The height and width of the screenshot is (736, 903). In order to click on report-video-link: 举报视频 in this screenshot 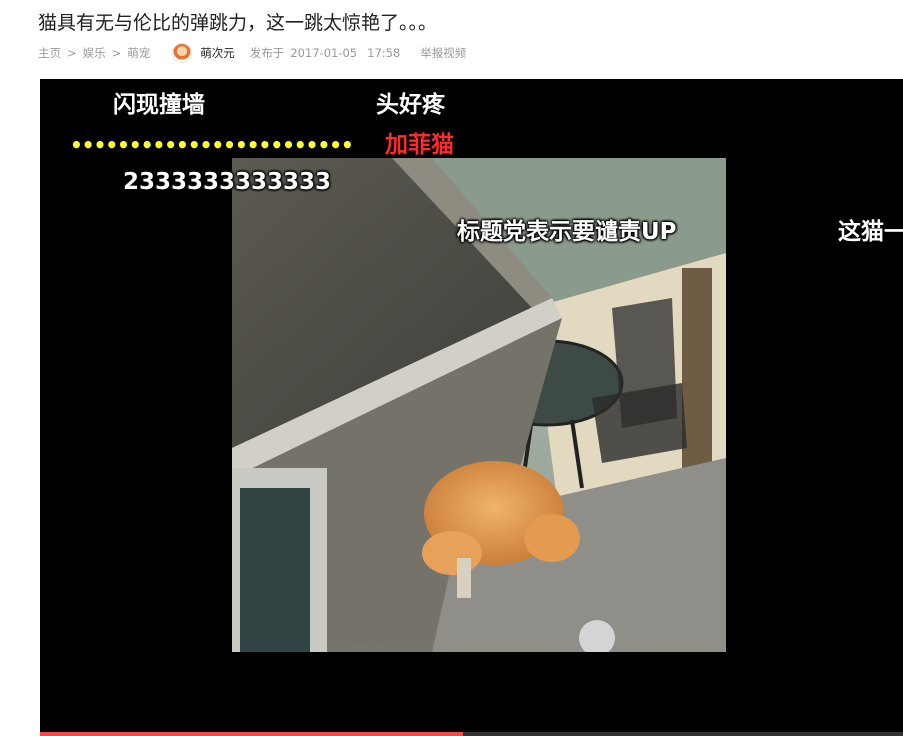, I will do `click(443, 53)`.